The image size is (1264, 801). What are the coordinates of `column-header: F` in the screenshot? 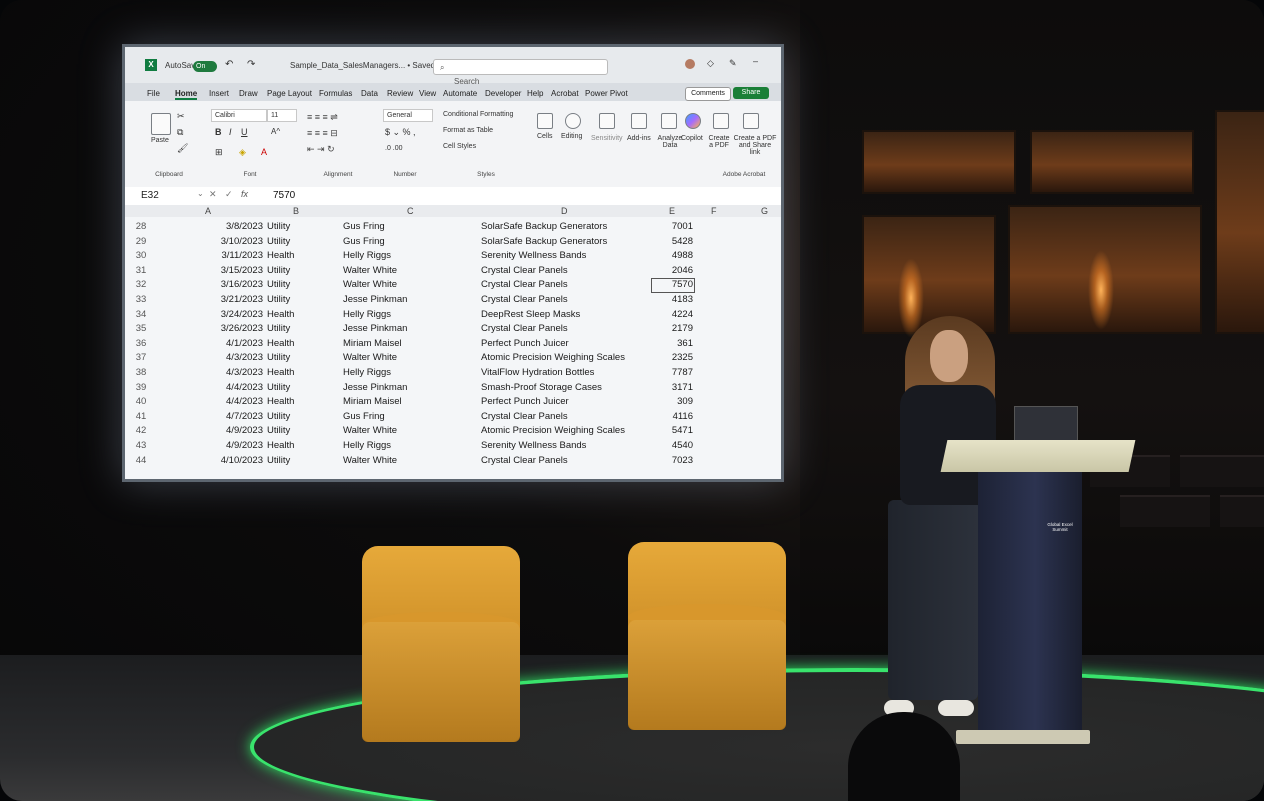 It's located at (714, 211).